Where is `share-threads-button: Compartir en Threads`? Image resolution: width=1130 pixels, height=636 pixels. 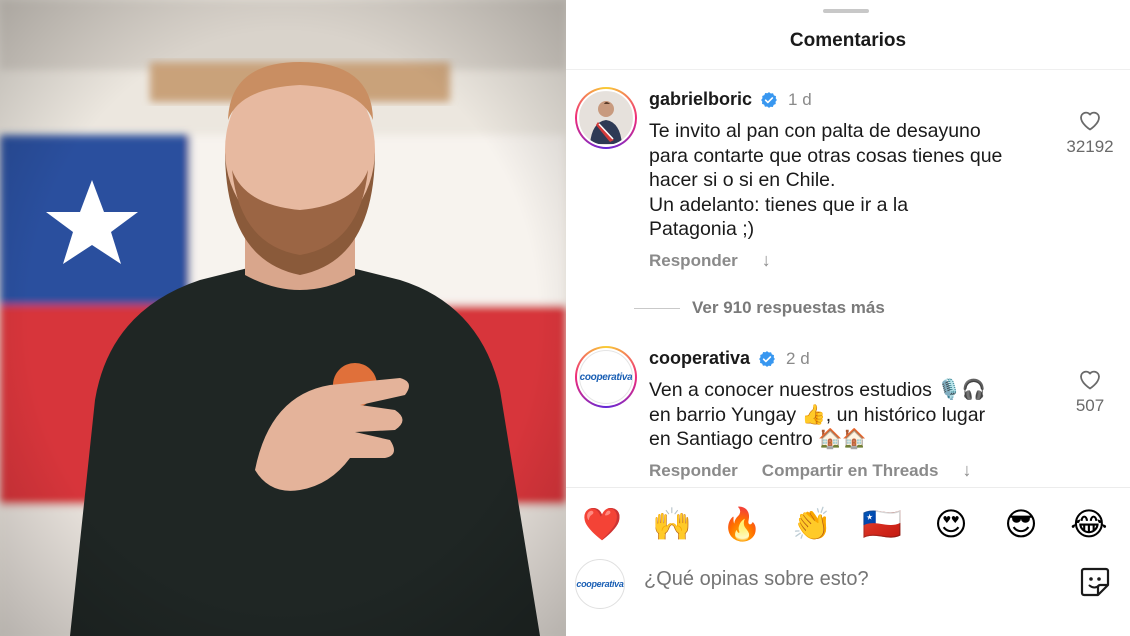
share-threads-button: Compartir en Threads is located at coordinates (850, 471).